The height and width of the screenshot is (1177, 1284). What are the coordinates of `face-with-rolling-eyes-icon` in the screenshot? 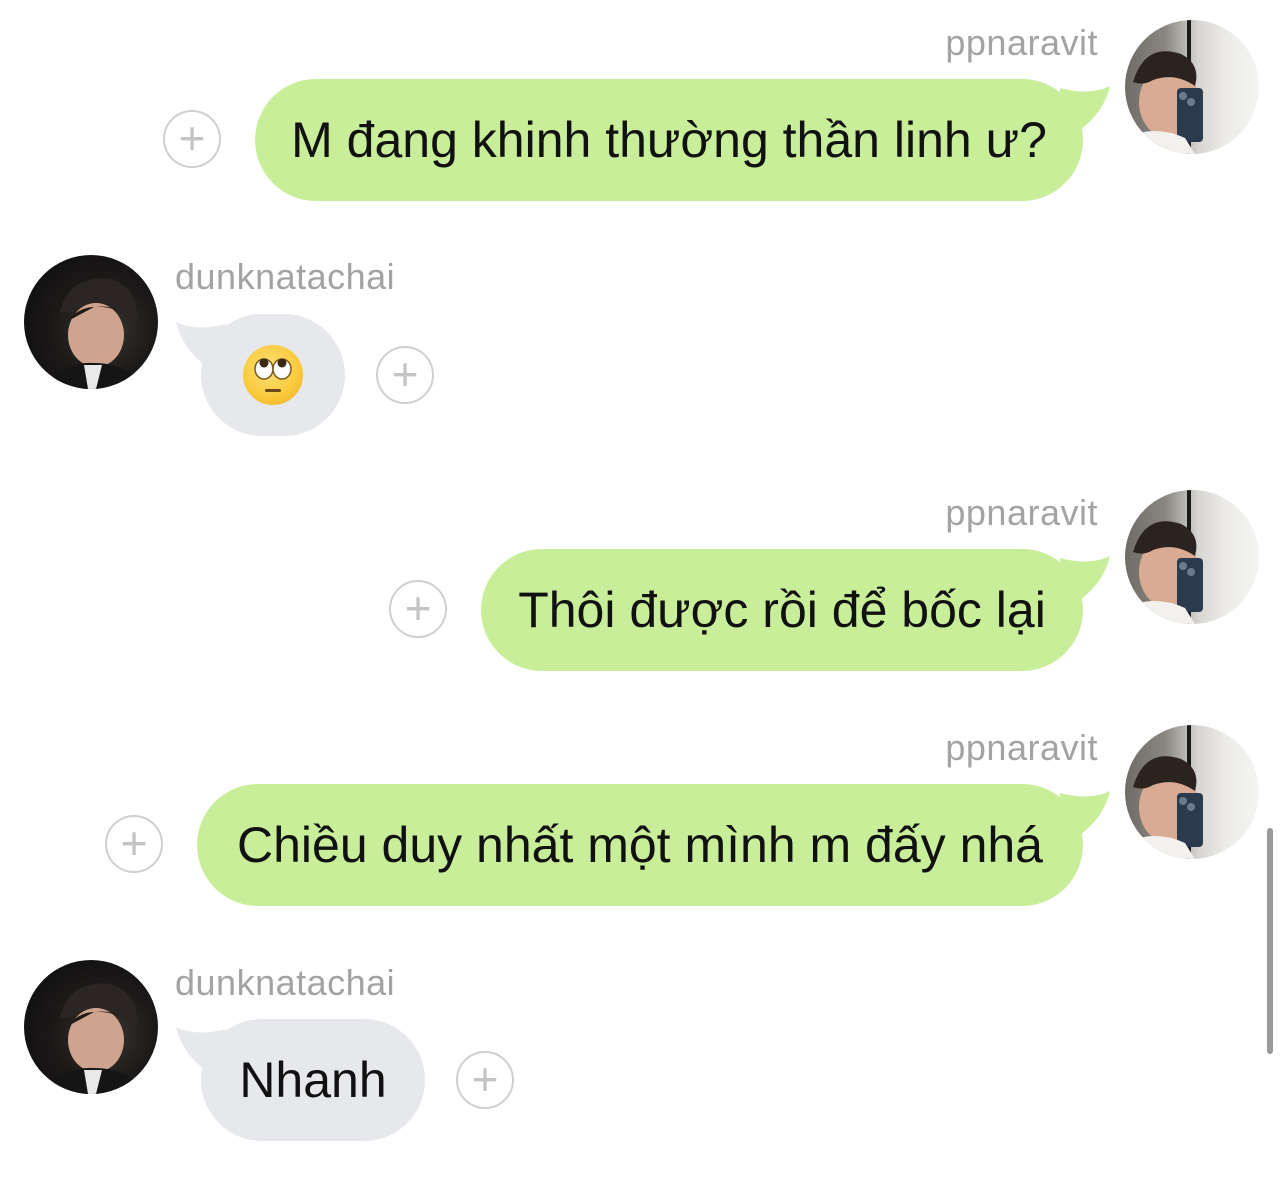 It's located at (273, 375).